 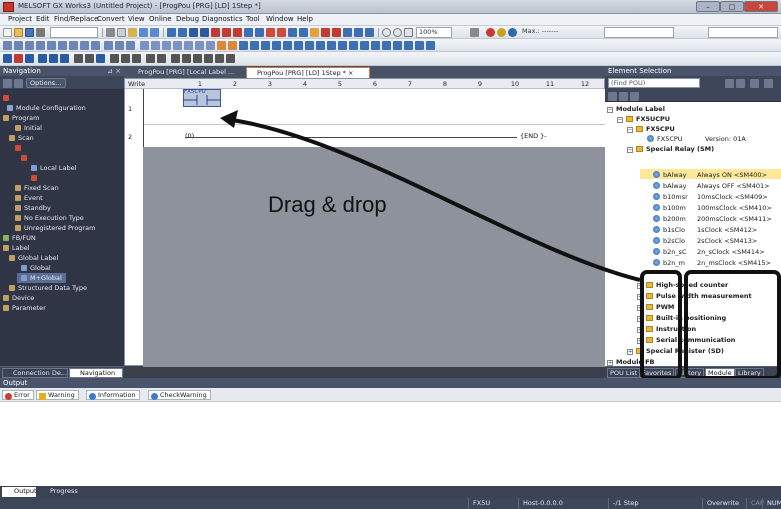 What do you see at coordinates (19, 492) in the screenshot?
I see `tab-output: Output` at bounding box center [19, 492].